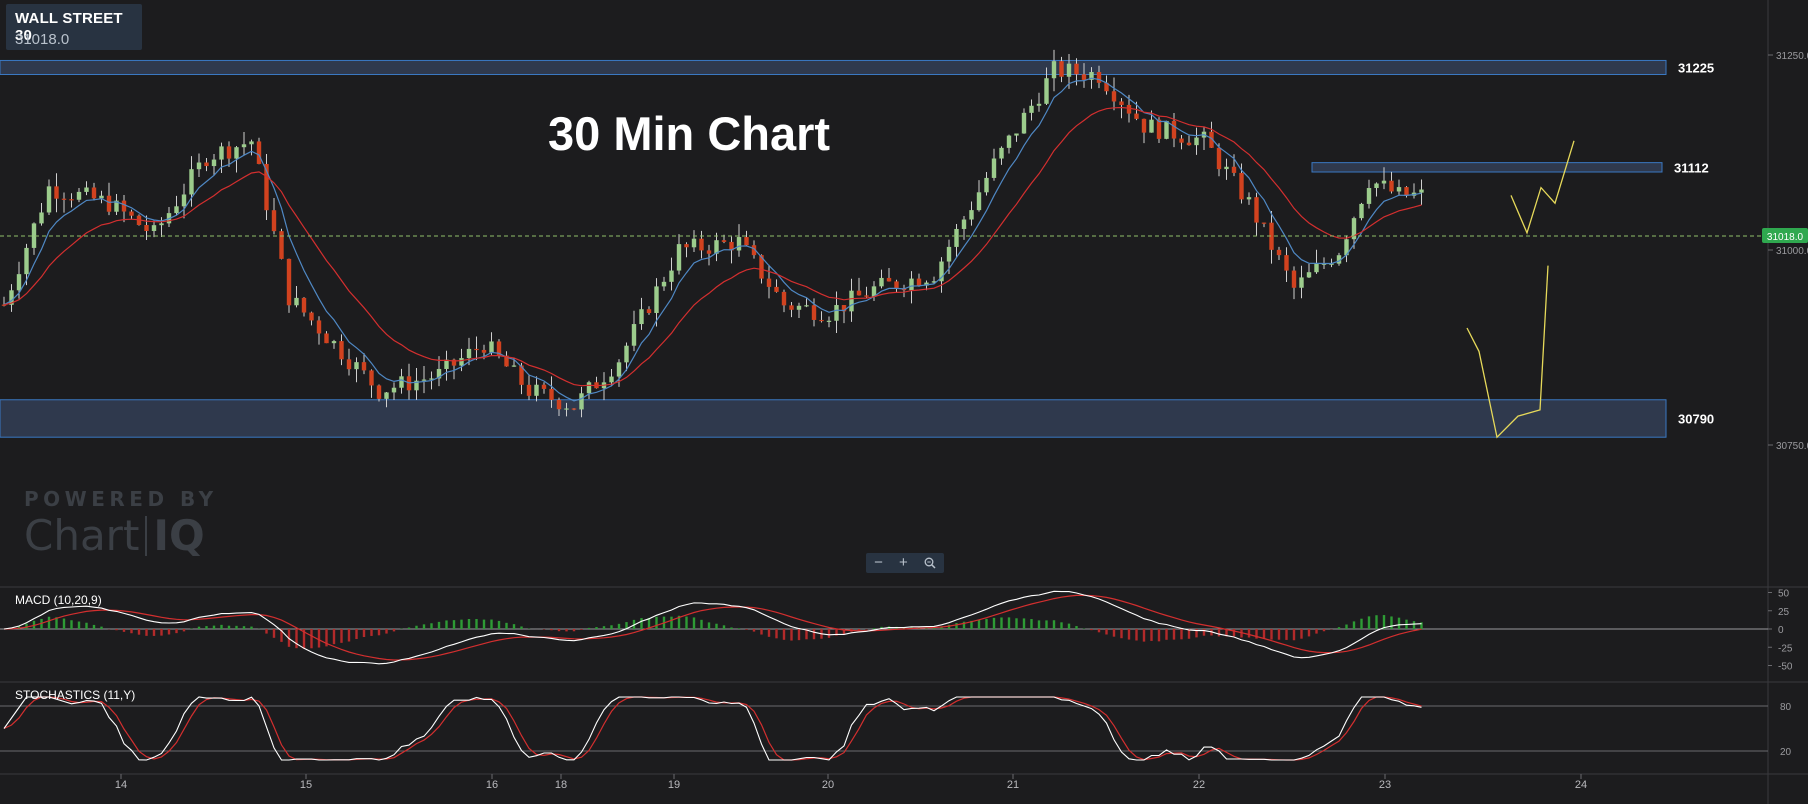 This screenshot has width=1808, height=804. Describe the element at coordinates (492, 785) in the screenshot. I see `x-tick-label: 16` at that location.